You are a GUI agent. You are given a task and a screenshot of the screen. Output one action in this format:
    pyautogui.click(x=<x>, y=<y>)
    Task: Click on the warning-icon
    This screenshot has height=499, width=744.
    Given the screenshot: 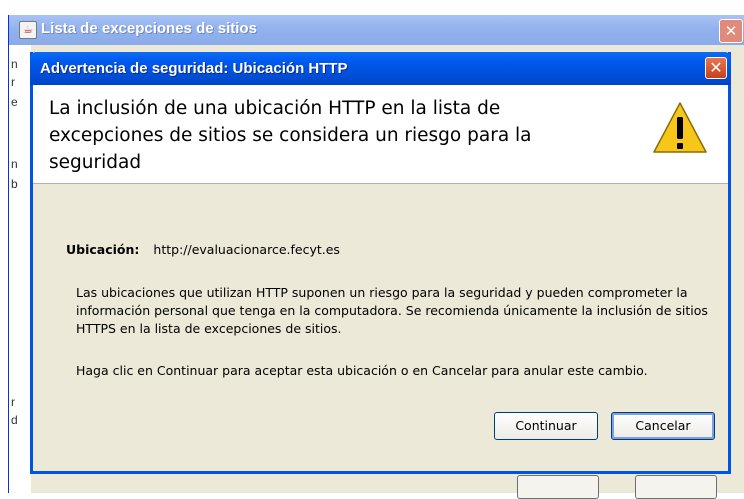 What is the action you would take?
    pyautogui.click(x=680, y=127)
    